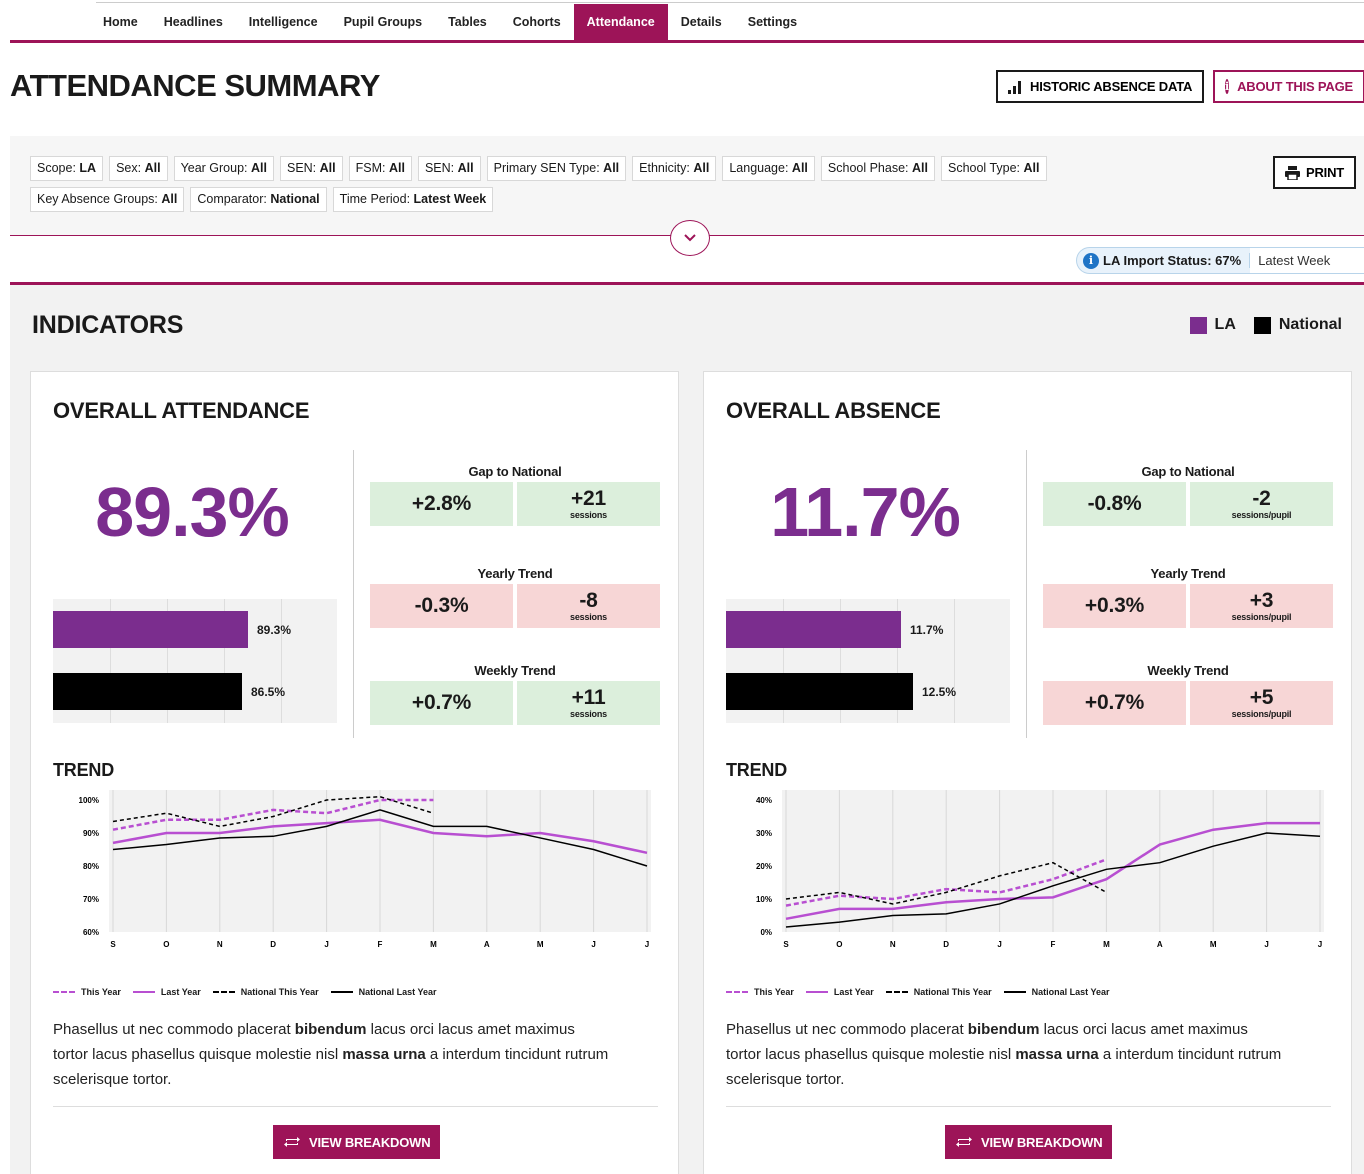 The width and height of the screenshot is (1364, 1174). I want to click on nav-item-intelligence: Intelligence, so click(283, 22).